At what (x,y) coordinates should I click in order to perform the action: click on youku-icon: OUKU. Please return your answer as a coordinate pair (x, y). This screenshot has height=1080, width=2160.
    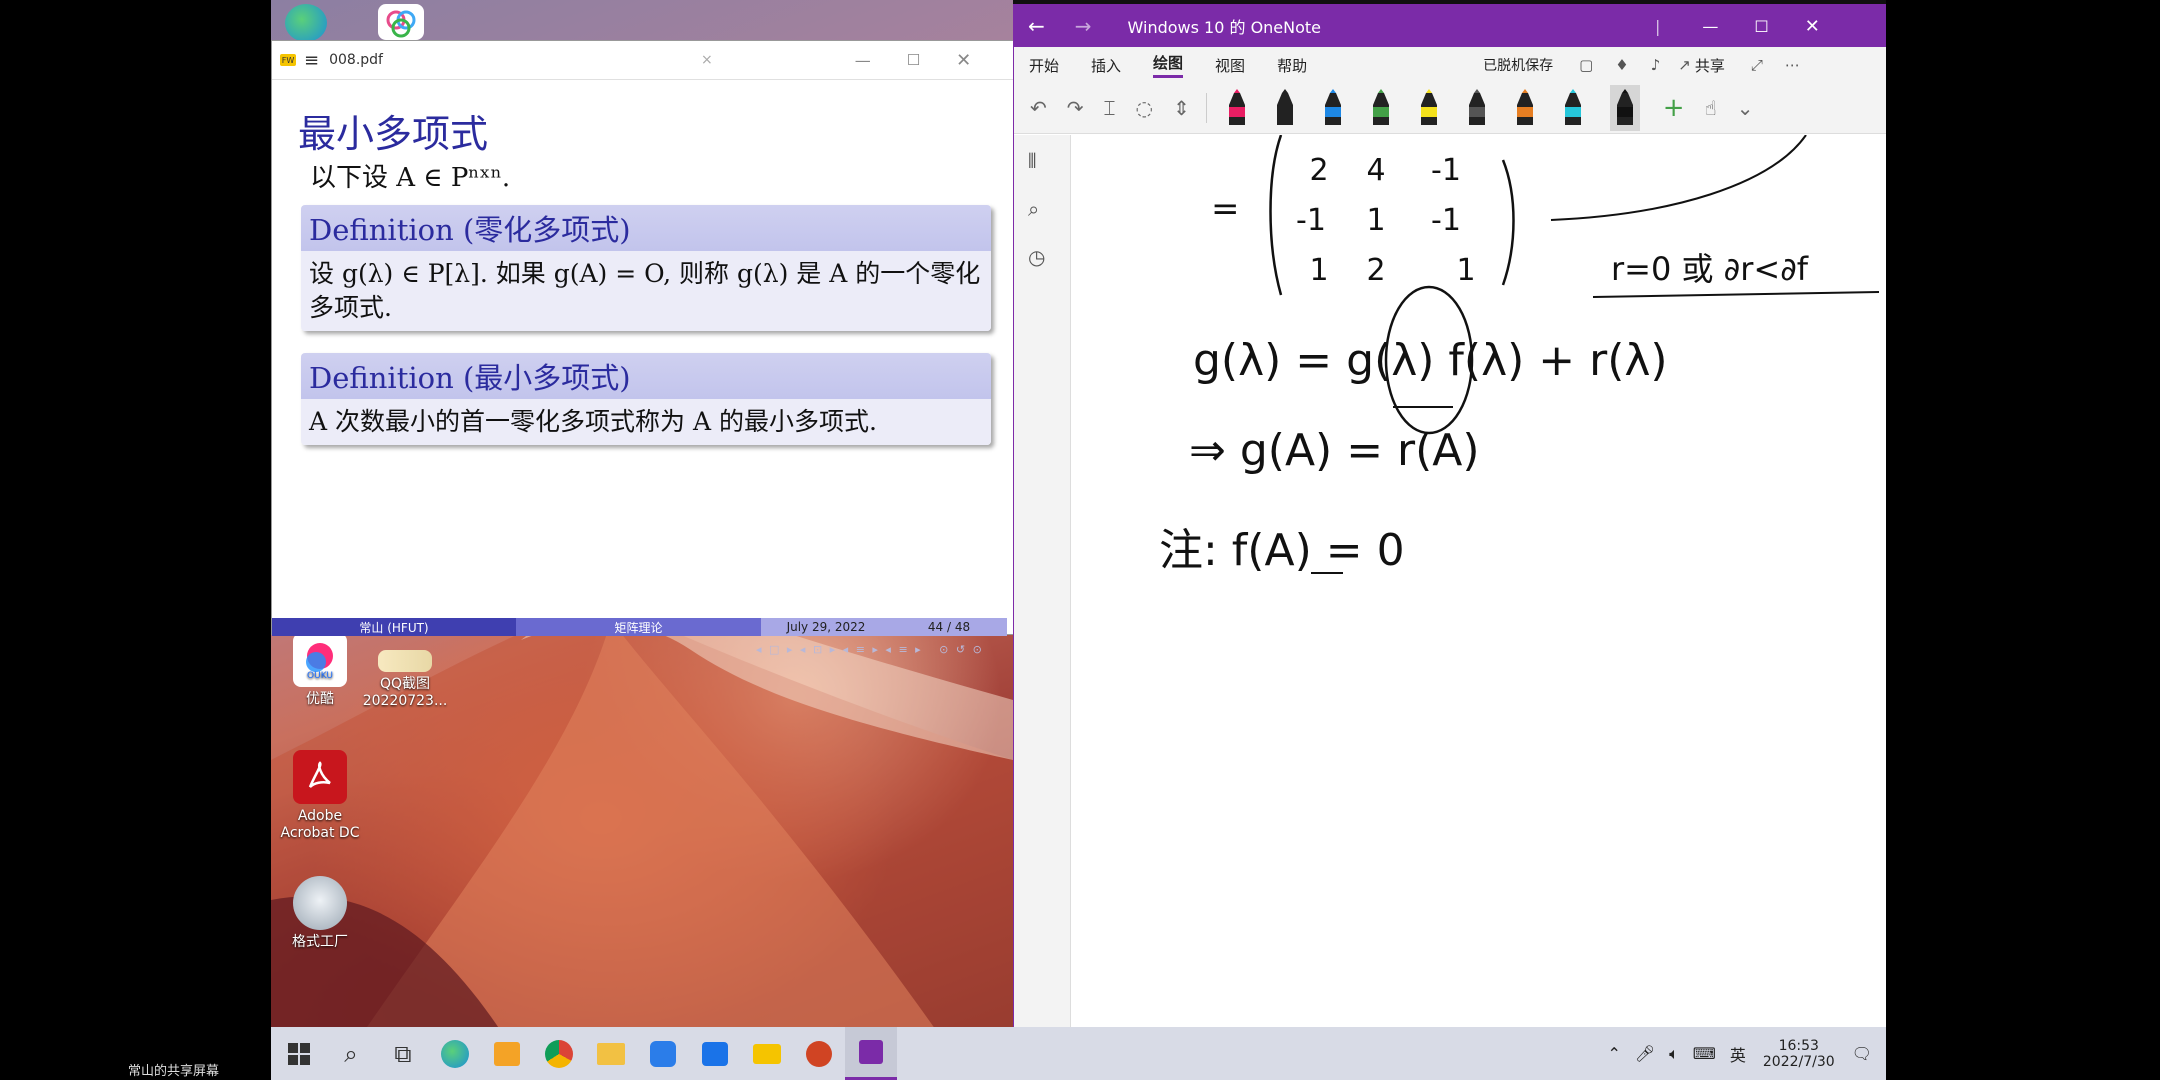
    Looking at the image, I should click on (320, 660).